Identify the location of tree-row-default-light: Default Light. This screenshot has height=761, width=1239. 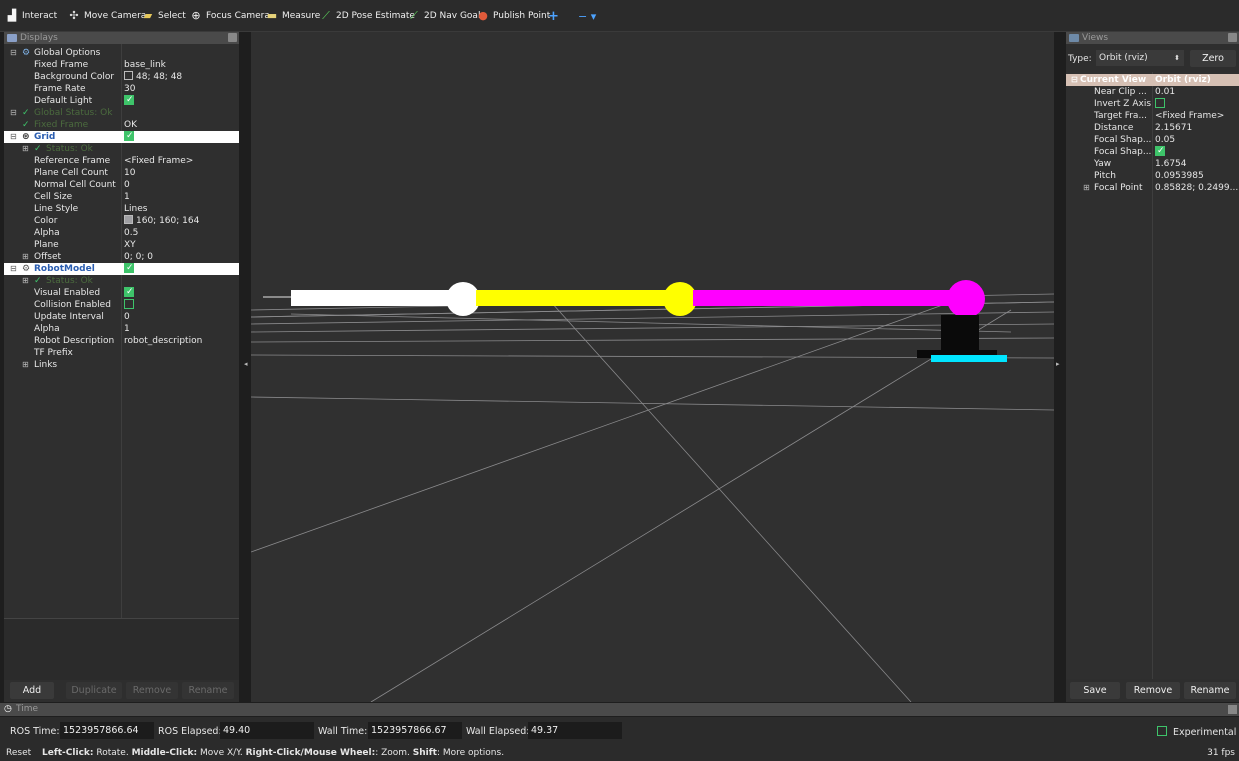
(121, 100).